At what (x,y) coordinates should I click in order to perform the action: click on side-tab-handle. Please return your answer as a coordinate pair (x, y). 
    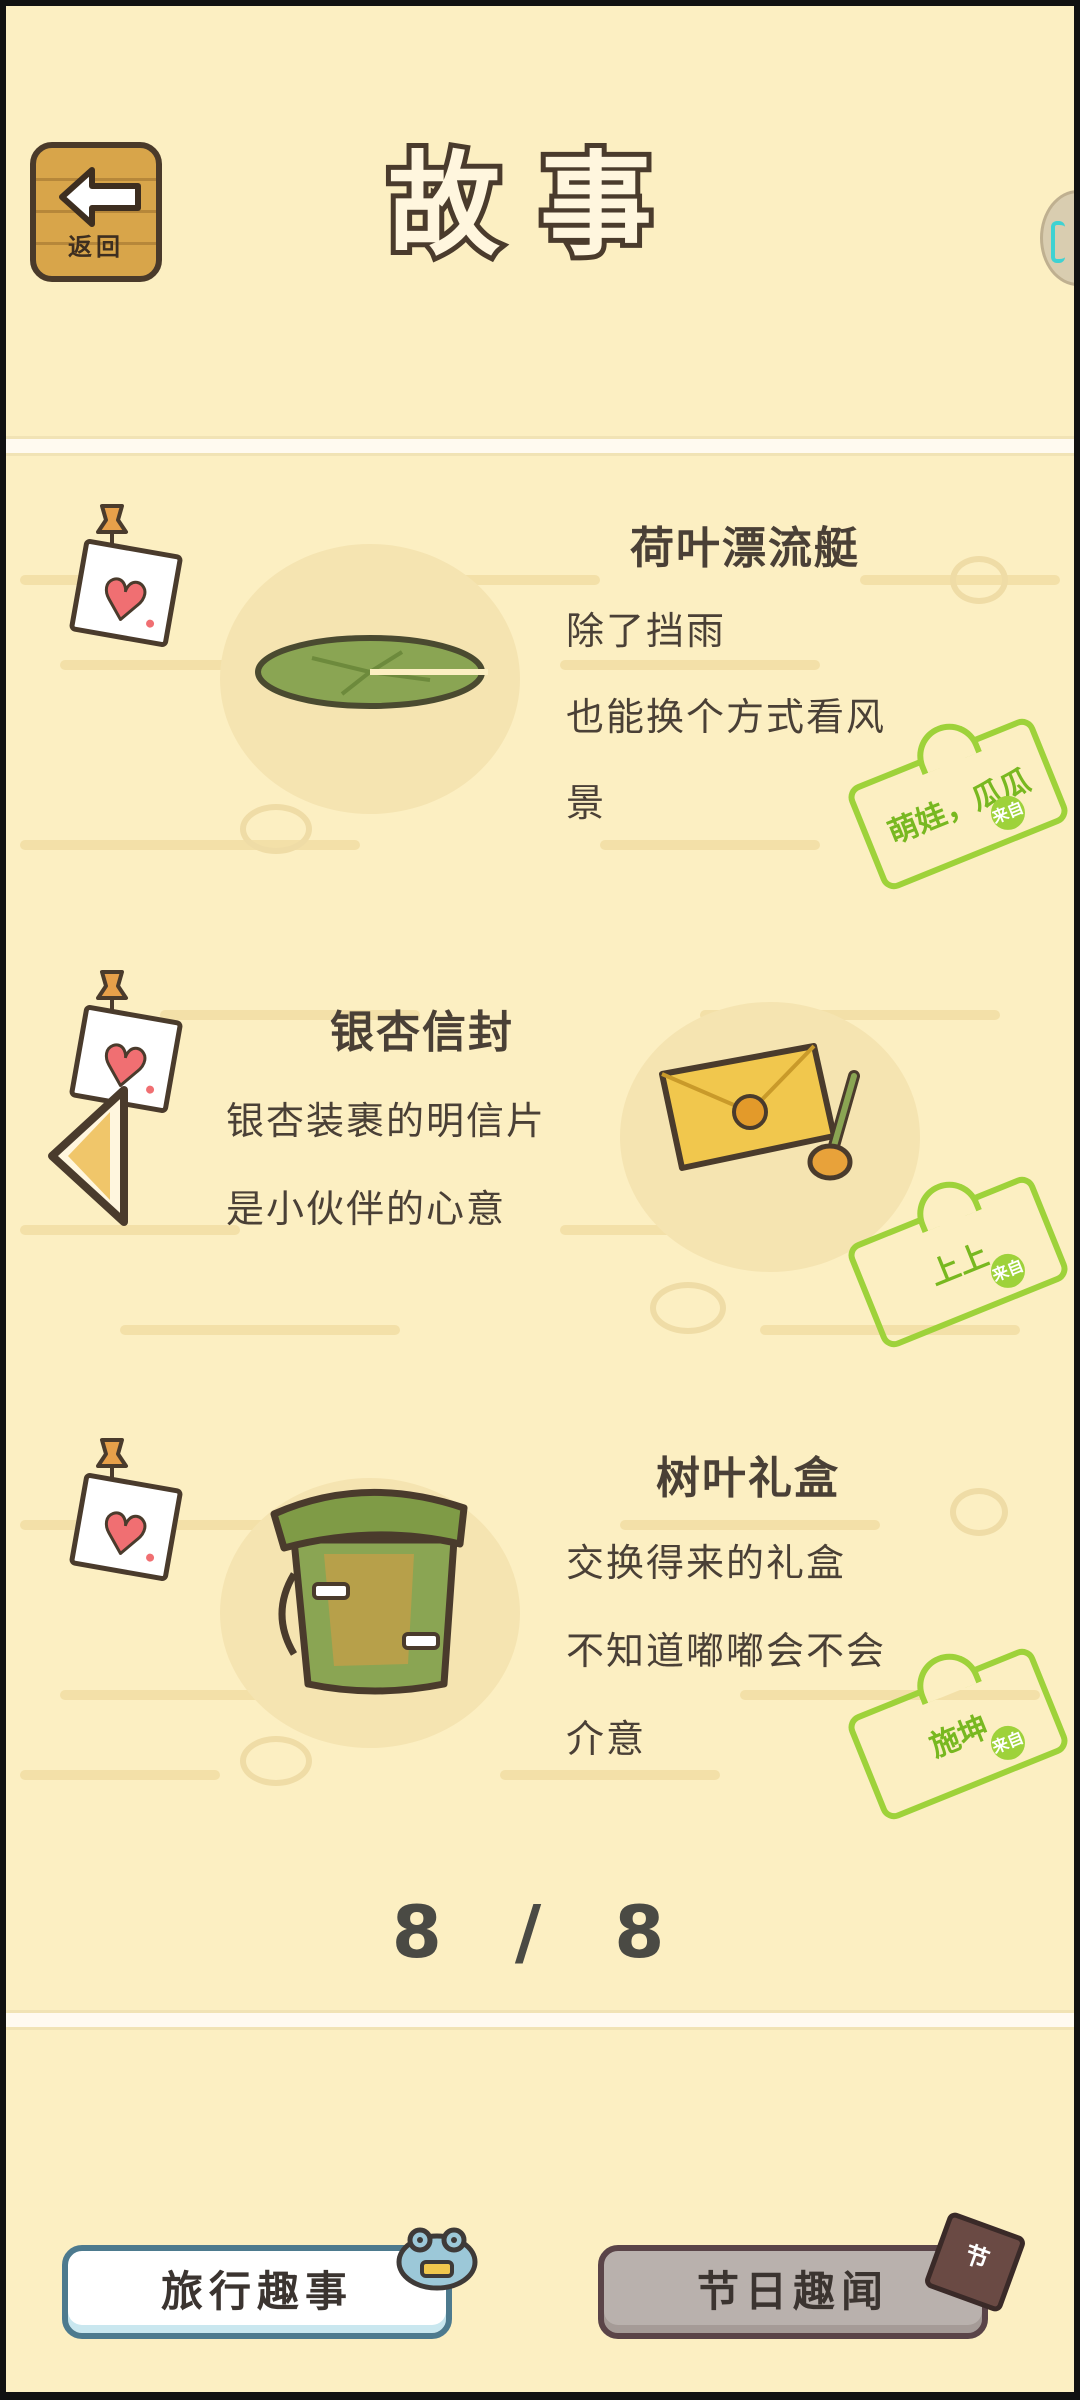
    Looking at the image, I should click on (1060, 238).